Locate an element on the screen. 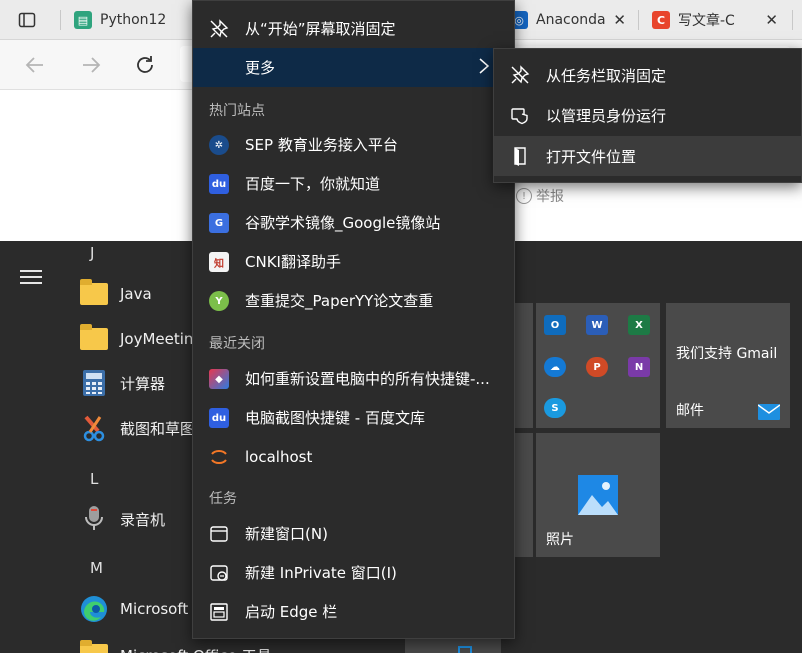  menu-item-label: 从“开始”屏幕取消固定 is located at coordinates (320, 29).